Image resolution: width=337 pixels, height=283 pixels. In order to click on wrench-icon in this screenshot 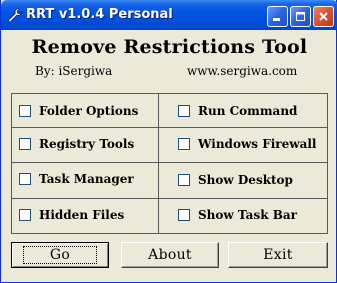, I will do `click(15, 15)`.